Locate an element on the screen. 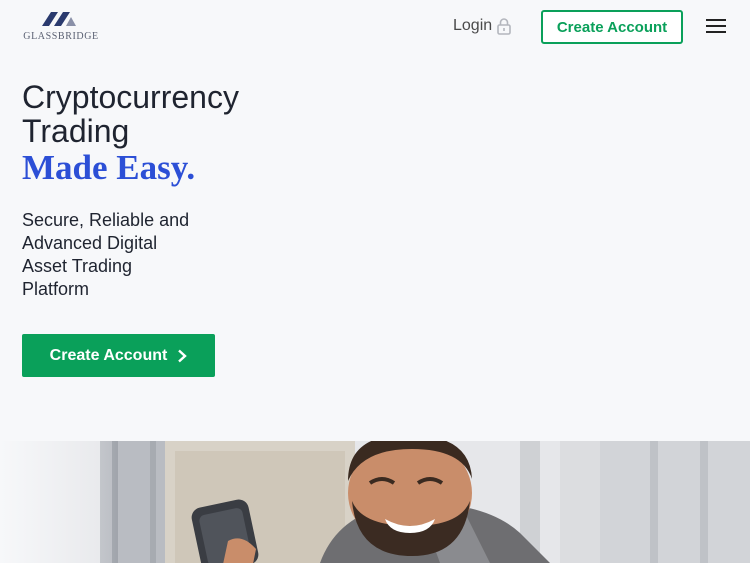 This screenshot has width=750, height=563. header-create-account-button: Create Account is located at coordinates (612, 27).